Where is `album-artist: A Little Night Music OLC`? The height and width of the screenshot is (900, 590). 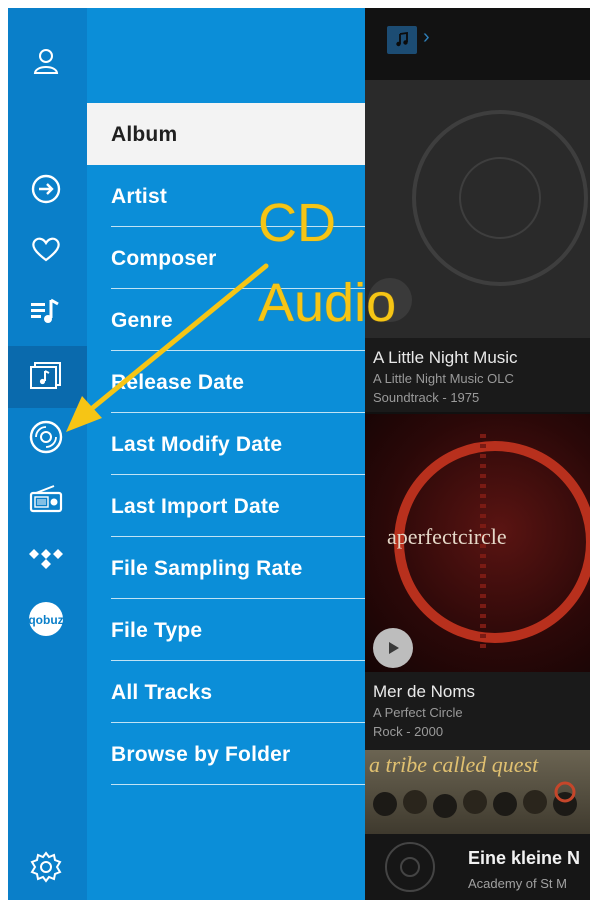 album-artist: A Little Night Music OLC is located at coordinates (443, 378).